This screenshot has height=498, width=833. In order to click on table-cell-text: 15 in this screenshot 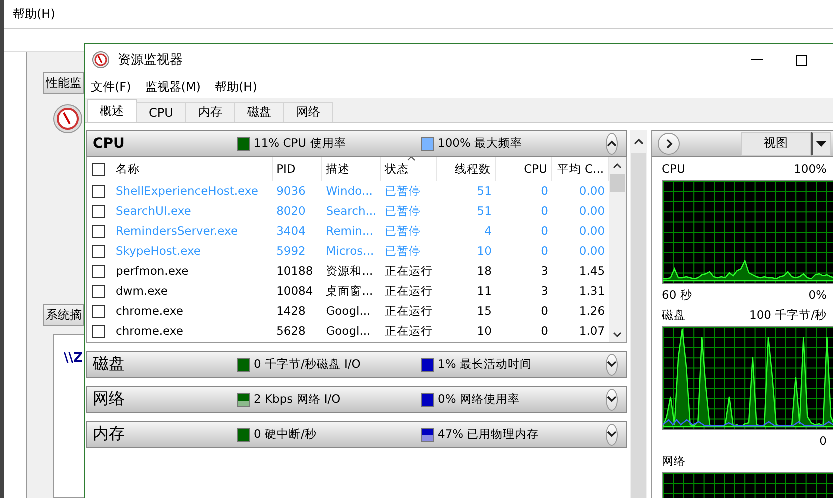, I will do `click(484, 311)`.